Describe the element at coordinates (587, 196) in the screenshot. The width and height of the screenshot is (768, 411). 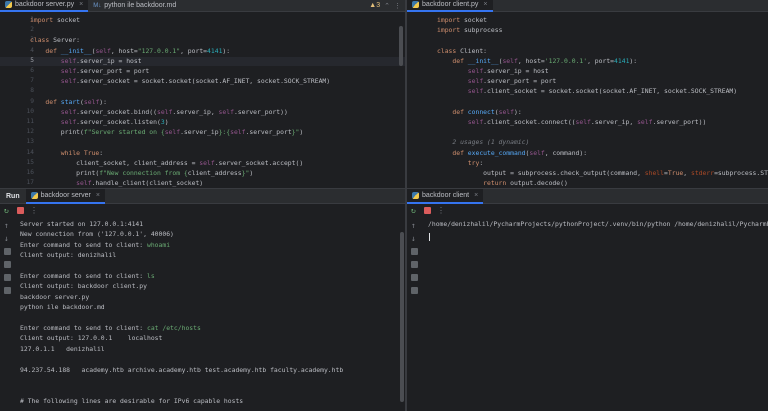
I see `right-run-toolbar: backdoor client ×` at that location.